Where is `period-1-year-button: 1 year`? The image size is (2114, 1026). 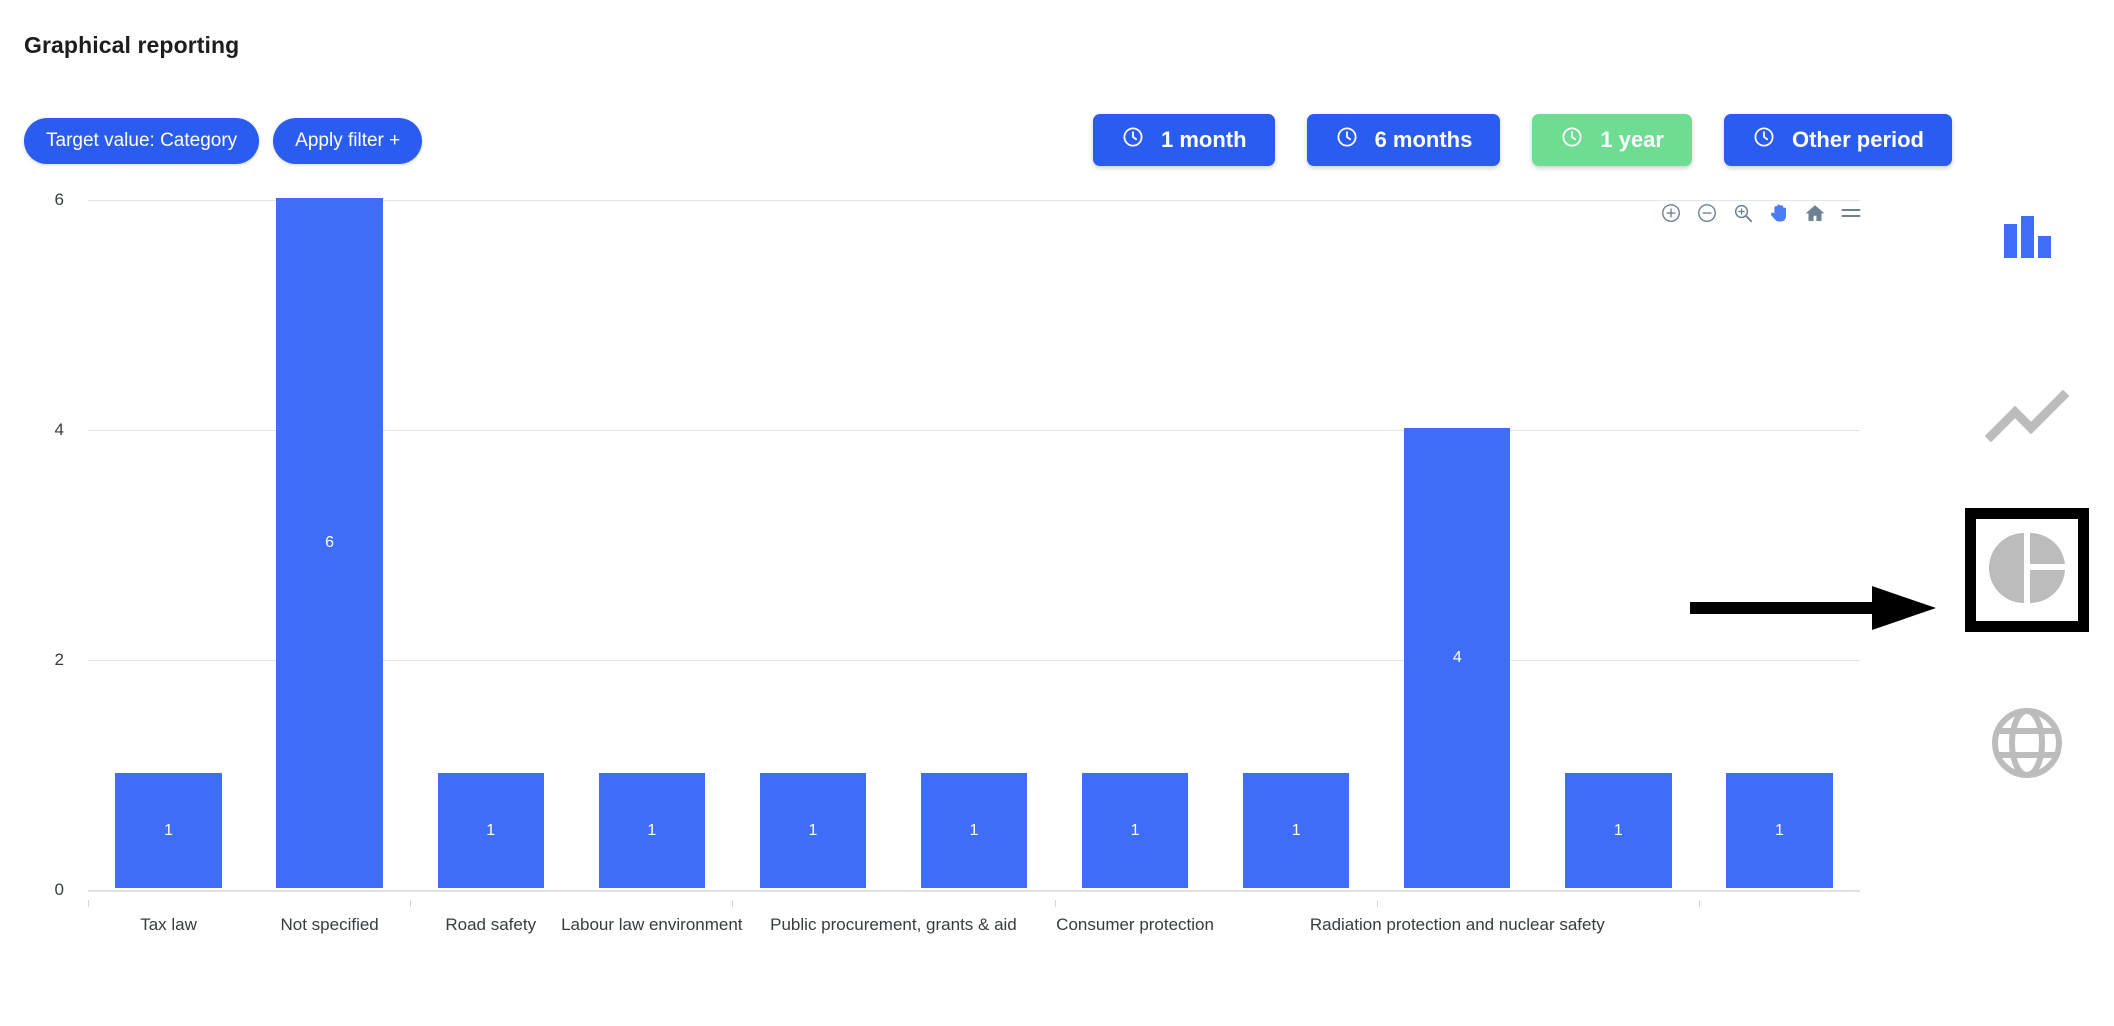 period-1-year-button: 1 year is located at coordinates (1612, 140).